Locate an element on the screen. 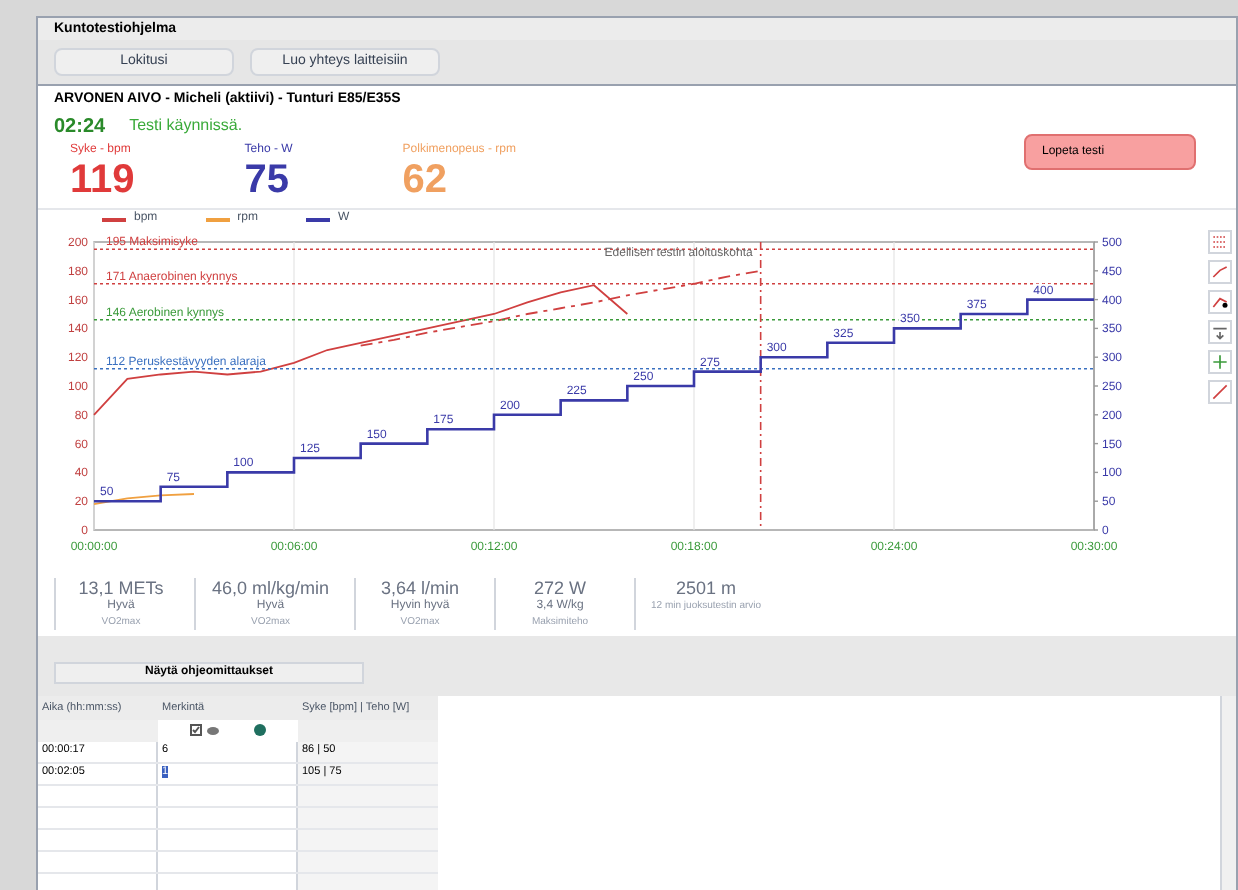 This screenshot has height=890, width=1238. card-value: 272 W is located at coordinates (560, 587).